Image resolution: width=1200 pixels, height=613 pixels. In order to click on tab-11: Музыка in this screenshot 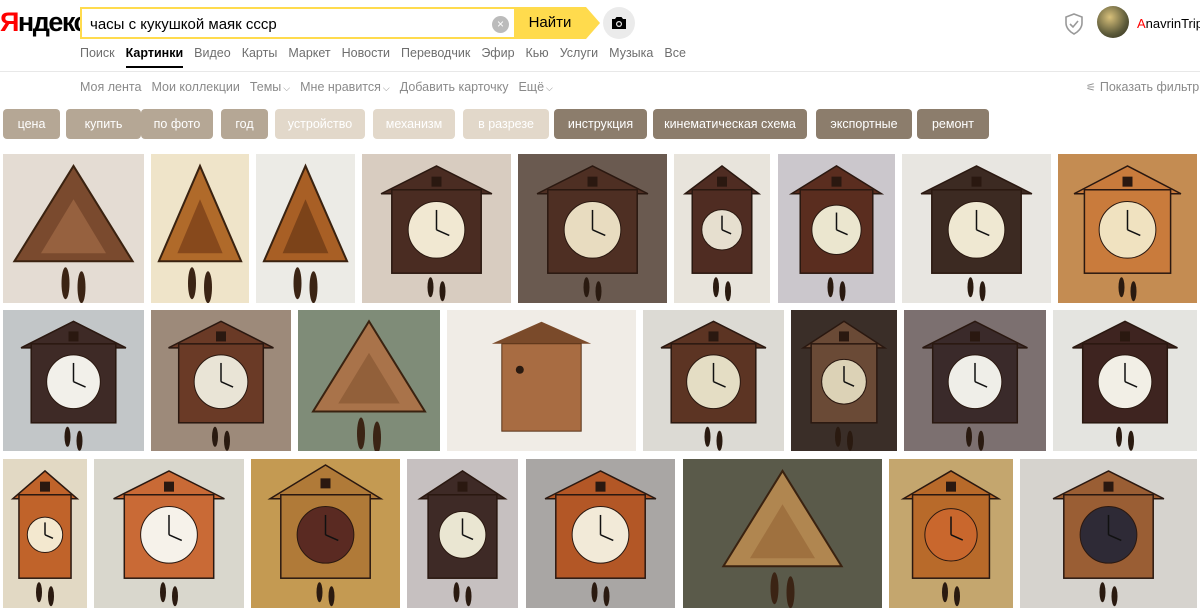, I will do `click(631, 57)`.